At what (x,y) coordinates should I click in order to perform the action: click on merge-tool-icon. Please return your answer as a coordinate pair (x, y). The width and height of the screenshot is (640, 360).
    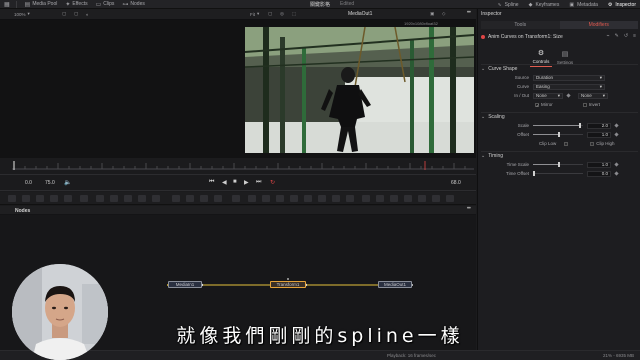
    Looking at the image, I should click on (54, 198).